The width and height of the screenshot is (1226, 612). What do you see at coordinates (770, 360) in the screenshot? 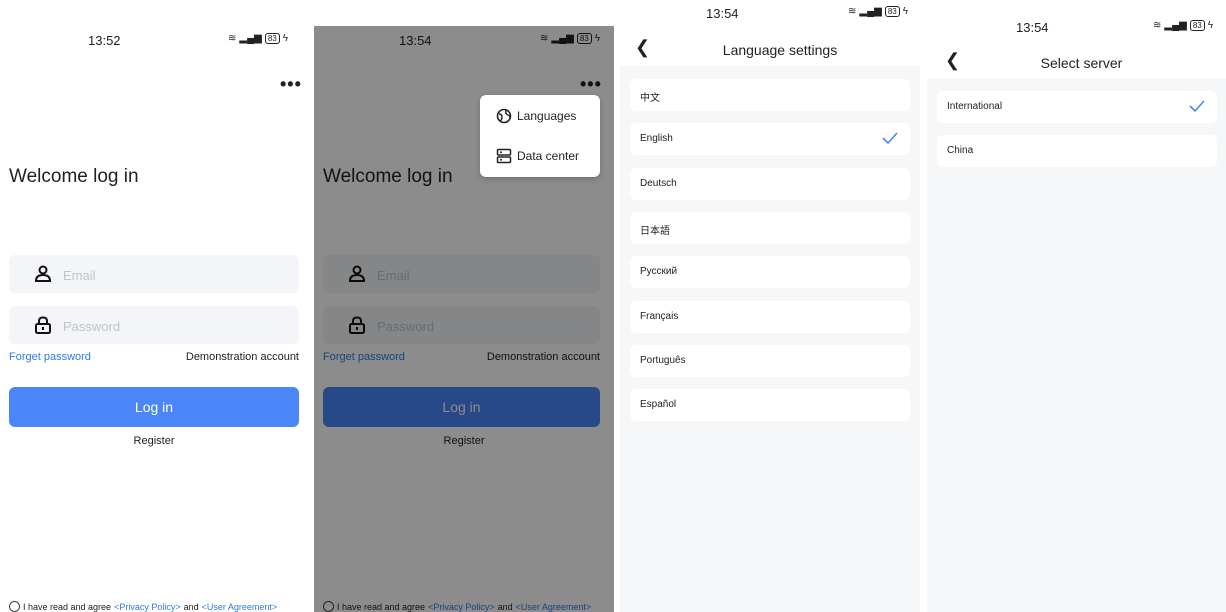
I see `language-item: Português` at bounding box center [770, 360].